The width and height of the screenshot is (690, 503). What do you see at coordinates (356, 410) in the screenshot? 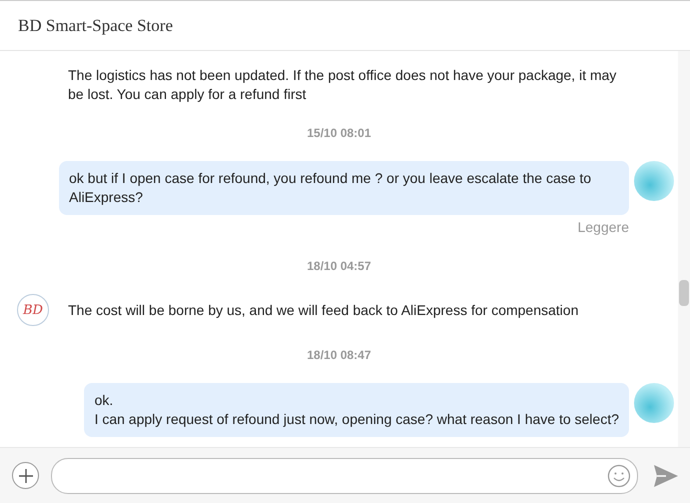
I see `message-bubble: ok. I can apply request of refound just now, opening case? what reason I have to select?` at bounding box center [356, 410].